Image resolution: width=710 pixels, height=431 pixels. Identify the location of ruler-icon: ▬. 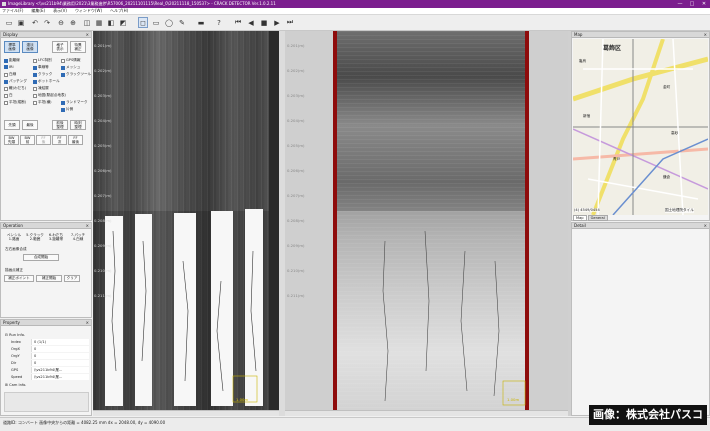
(201, 22).